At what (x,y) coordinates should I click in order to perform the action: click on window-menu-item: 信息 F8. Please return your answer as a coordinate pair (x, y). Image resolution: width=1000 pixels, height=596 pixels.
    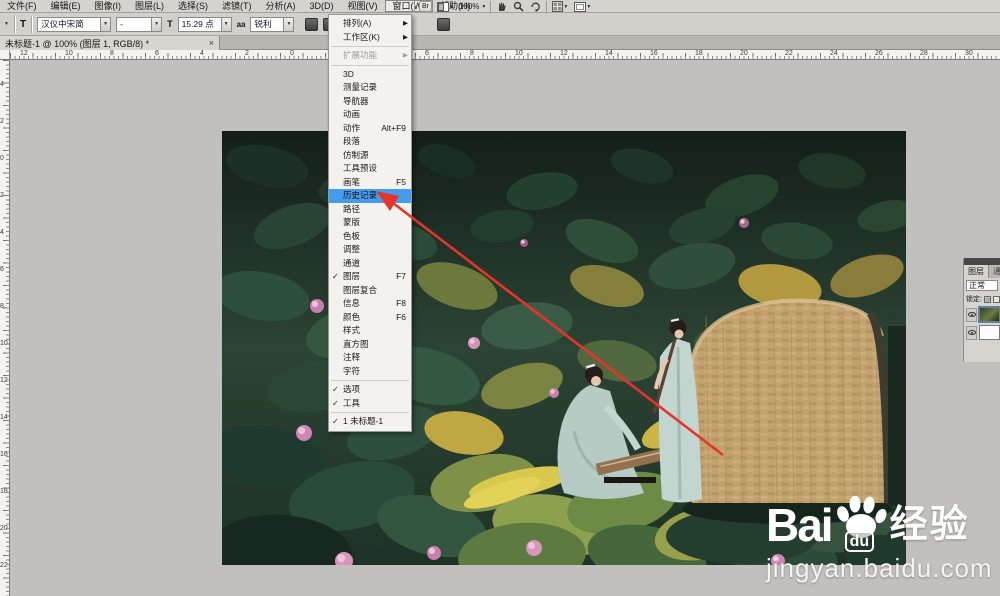
    Looking at the image, I should click on (370, 304).